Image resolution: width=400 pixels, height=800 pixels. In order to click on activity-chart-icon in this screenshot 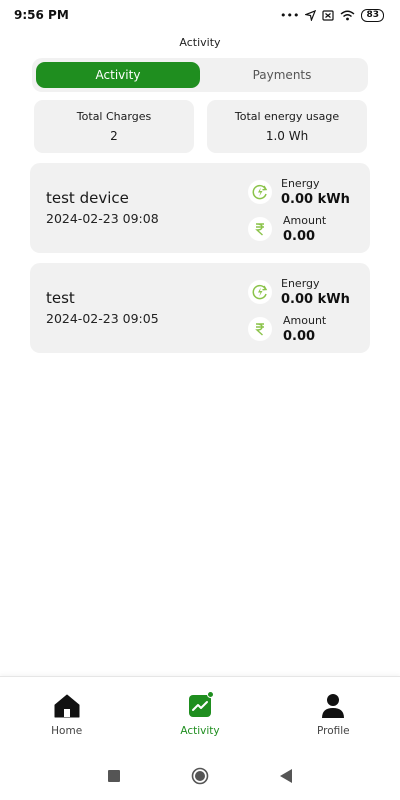, I will do `click(200, 704)`.